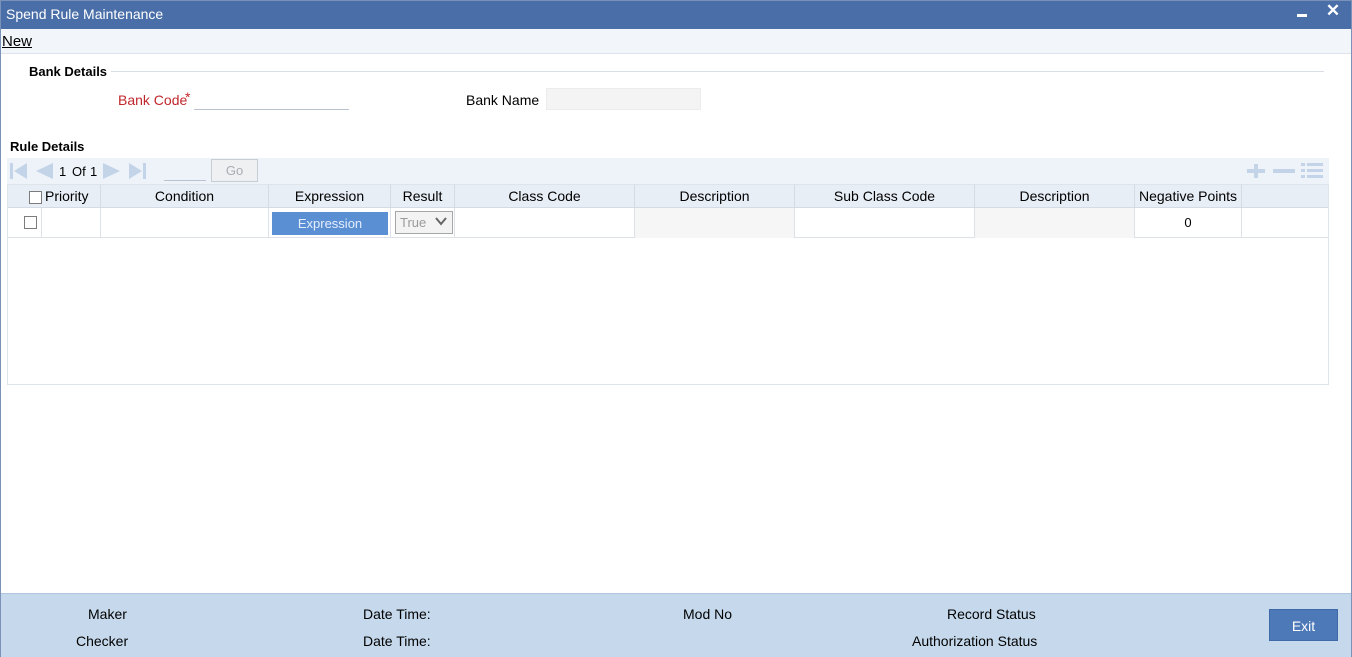  What do you see at coordinates (1256, 171) in the screenshot?
I see `add-row-icon` at bounding box center [1256, 171].